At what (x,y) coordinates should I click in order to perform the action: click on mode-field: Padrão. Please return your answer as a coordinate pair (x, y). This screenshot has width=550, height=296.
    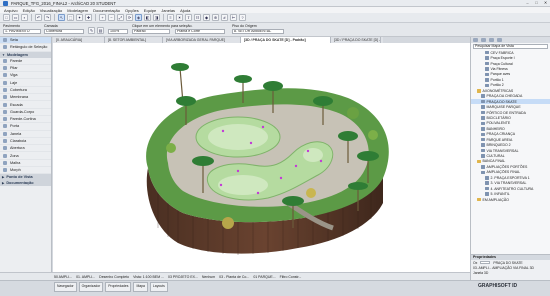
    Looking at the image, I should click on (151, 31).